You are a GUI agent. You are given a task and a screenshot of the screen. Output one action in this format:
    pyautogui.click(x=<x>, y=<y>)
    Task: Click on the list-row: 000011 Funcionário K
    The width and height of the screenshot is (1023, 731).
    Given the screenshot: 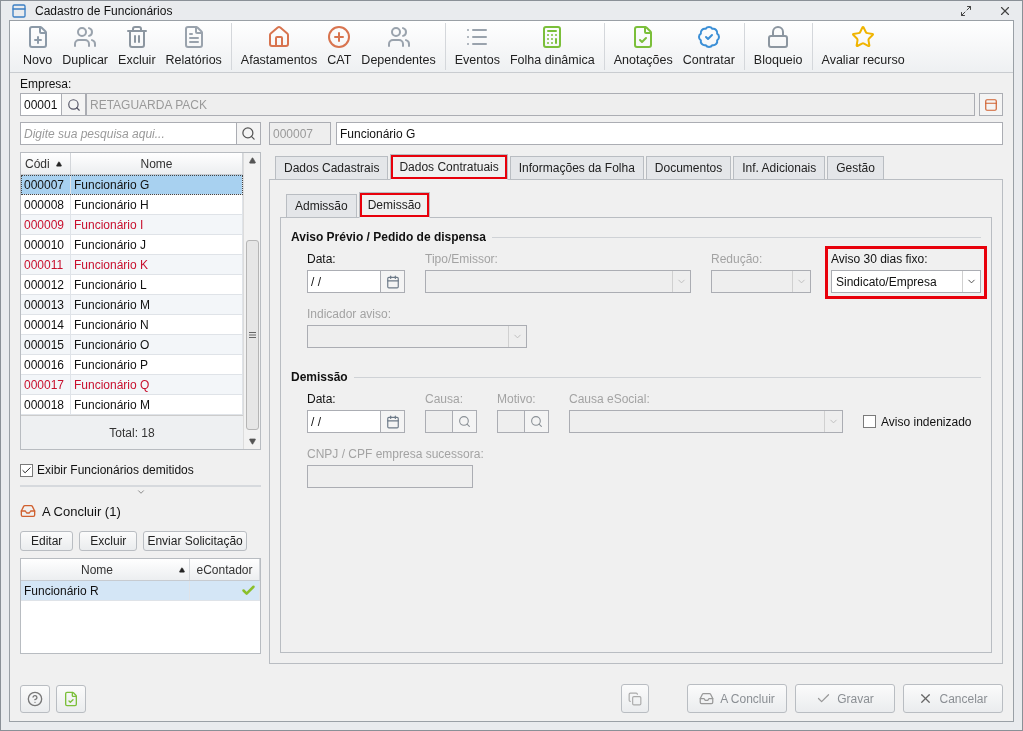 What is the action you would take?
    pyautogui.click(x=132, y=265)
    